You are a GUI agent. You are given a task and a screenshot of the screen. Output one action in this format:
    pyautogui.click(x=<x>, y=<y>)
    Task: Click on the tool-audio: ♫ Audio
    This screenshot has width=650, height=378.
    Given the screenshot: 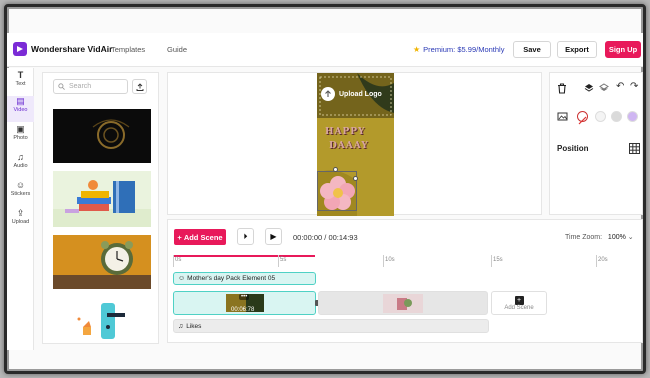 What is the action you would take?
    pyautogui.click(x=20, y=165)
    